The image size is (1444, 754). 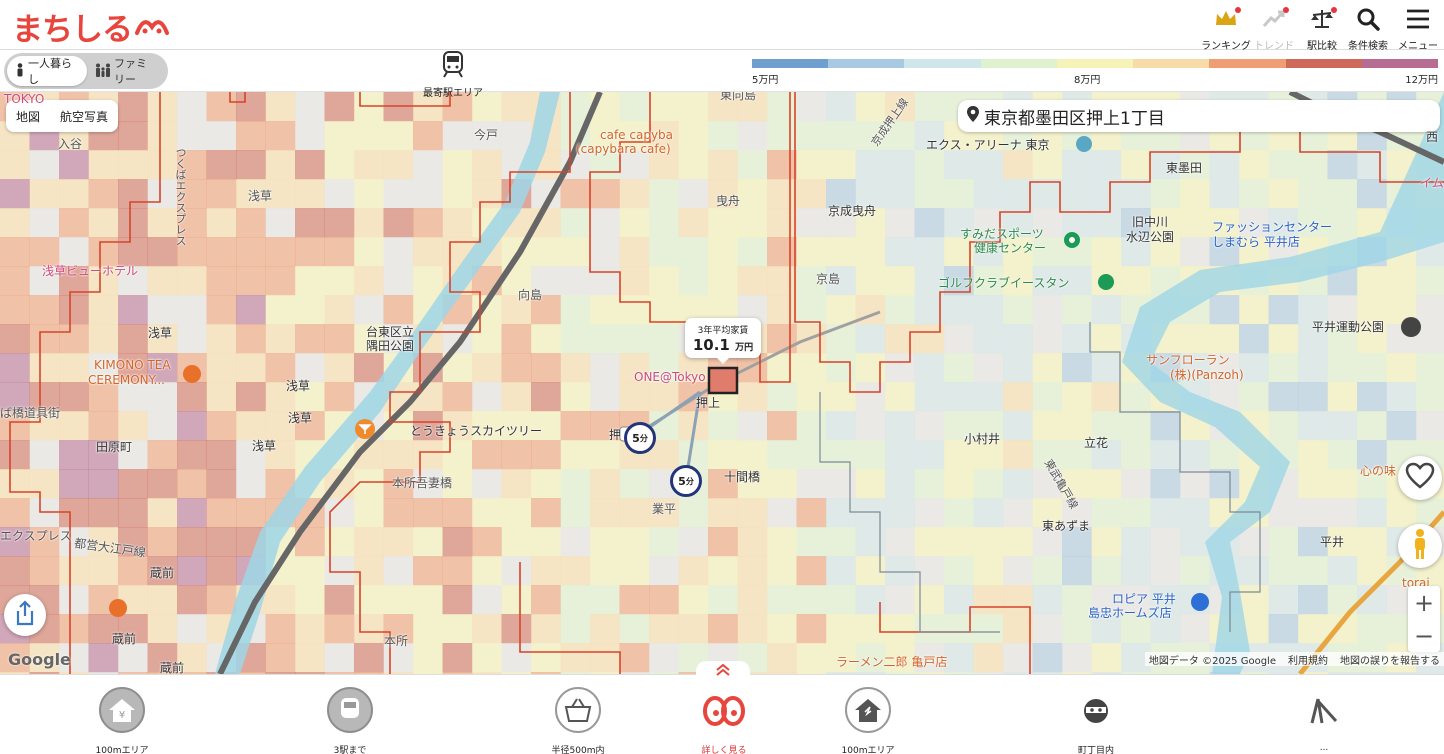 What do you see at coordinates (1420, 478) in the screenshot?
I see `favorite-button` at bounding box center [1420, 478].